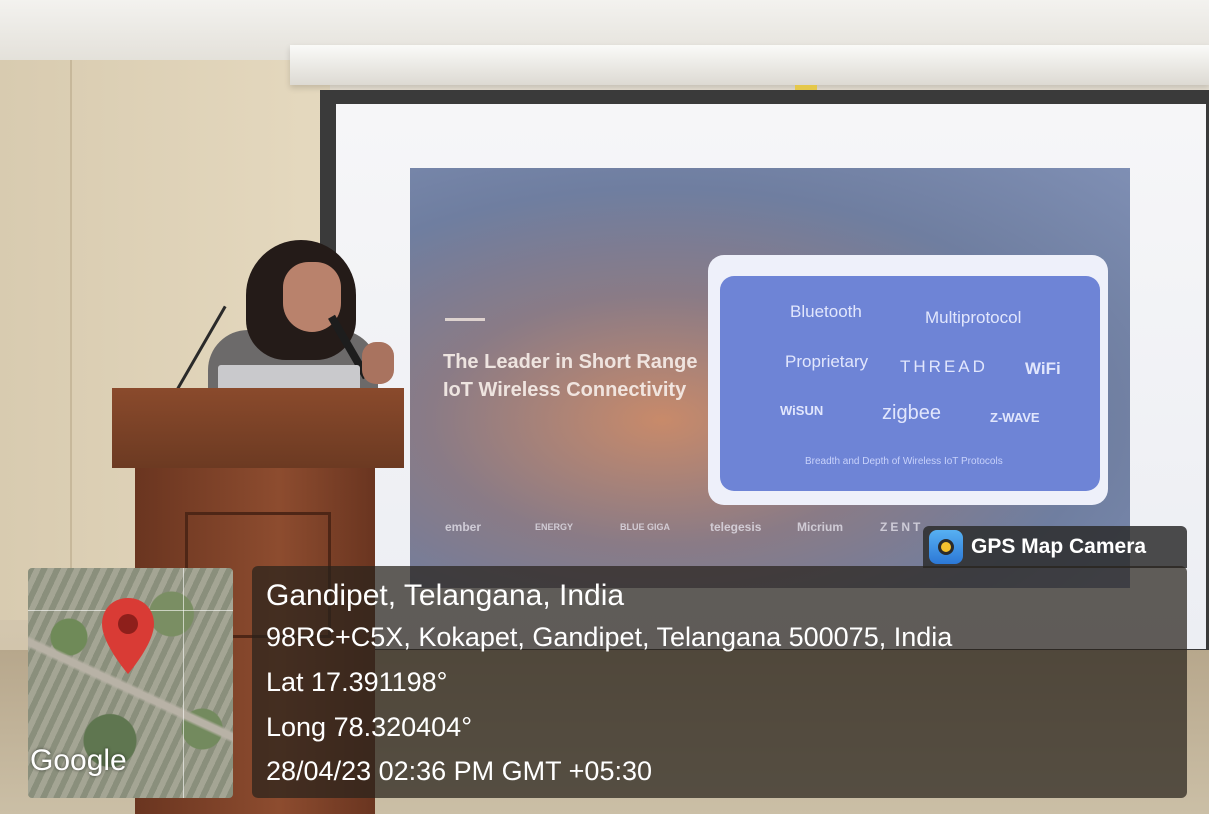 The width and height of the screenshot is (1209, 814). What do you see at coordinates (463, 527) in the screenshot?
I see `timeline-ember: ember` at bounding box center [463, 527].